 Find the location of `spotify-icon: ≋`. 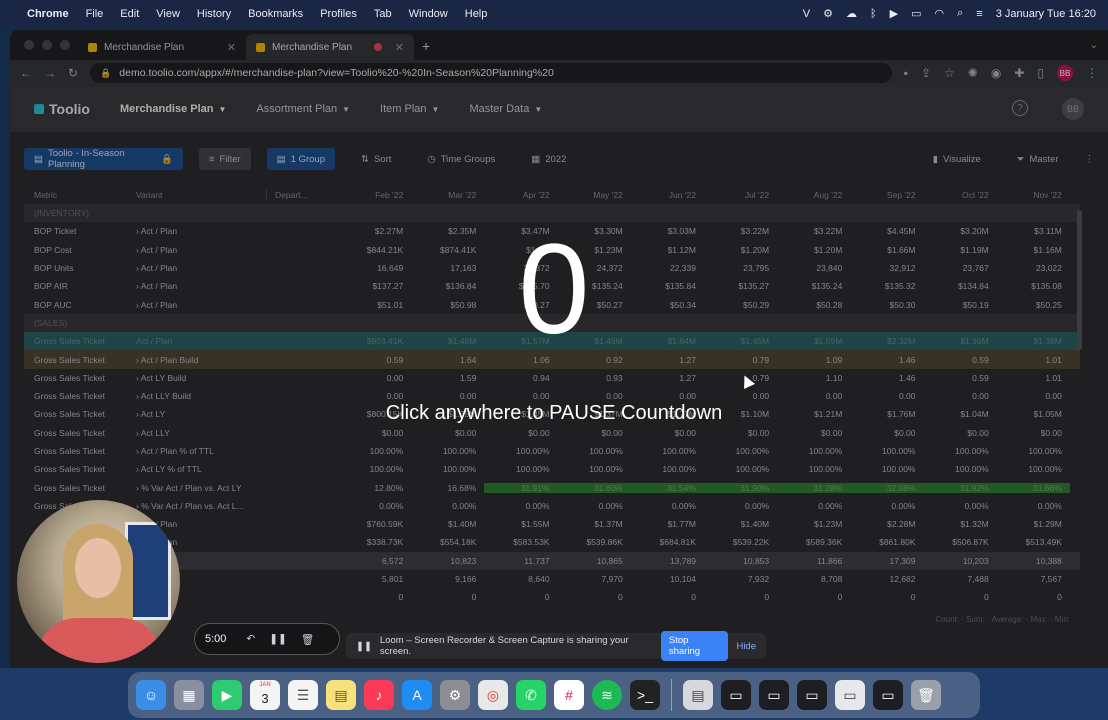

spotify-icon: ≋ is located at coordinates (607, 695).